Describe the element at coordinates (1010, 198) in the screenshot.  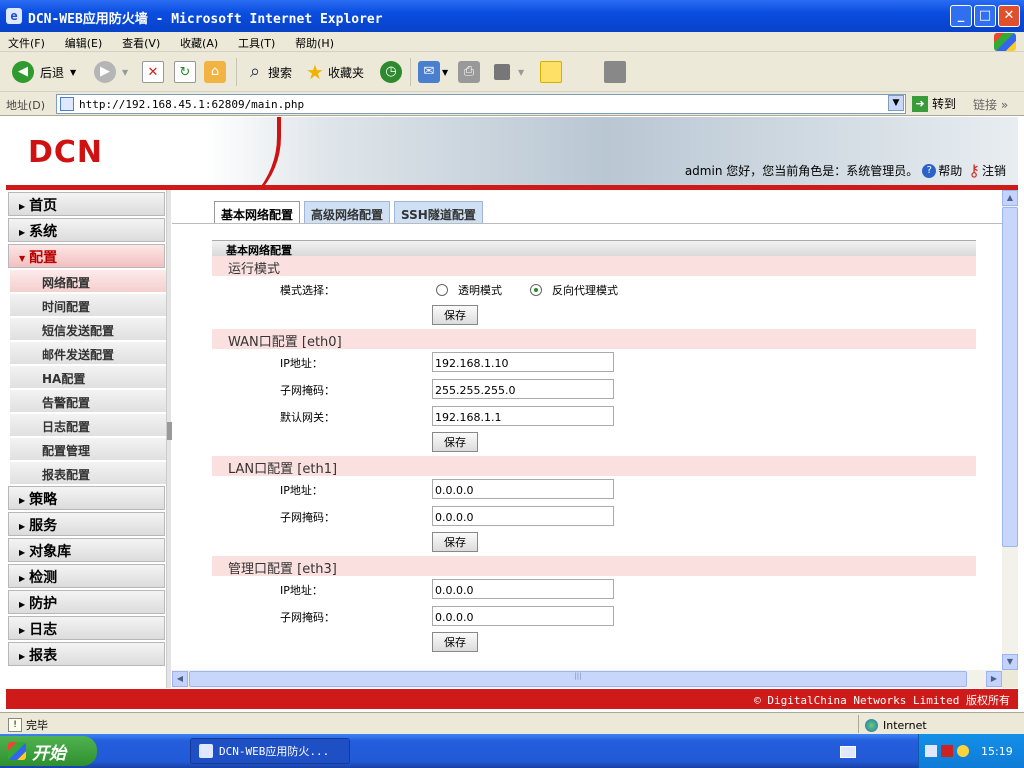
I see `scroll-up-icon: ▲` at that location.